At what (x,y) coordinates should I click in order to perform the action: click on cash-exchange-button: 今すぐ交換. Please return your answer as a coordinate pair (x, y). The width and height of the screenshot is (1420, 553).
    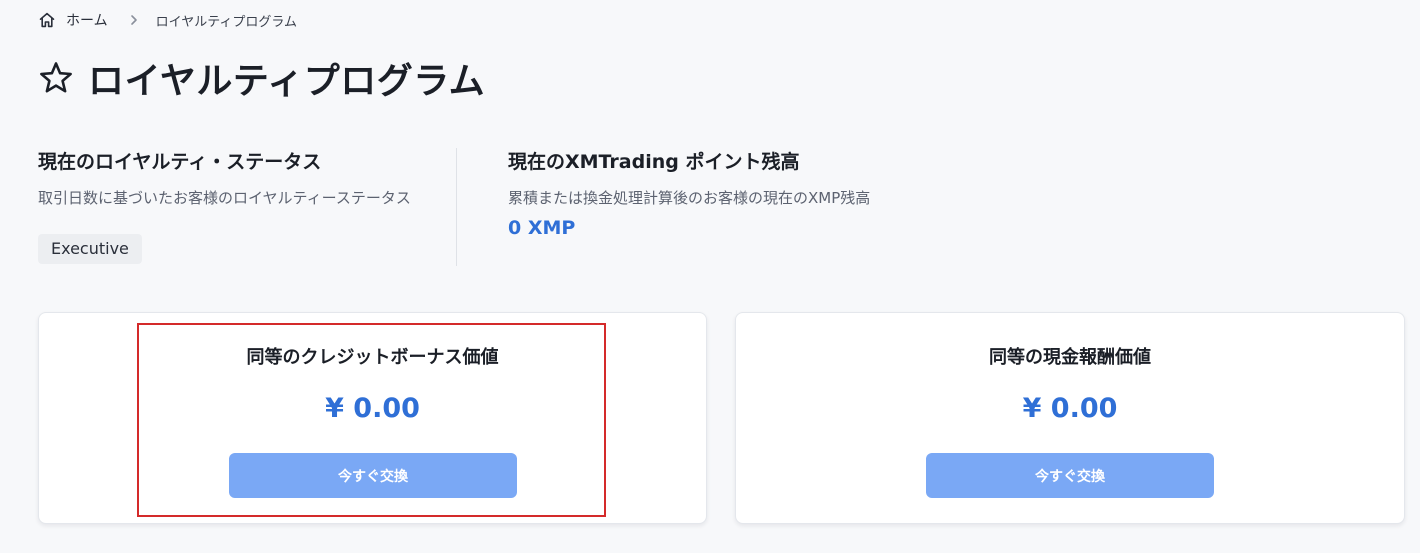
    Looking at the image, I should click on (1070, 475).